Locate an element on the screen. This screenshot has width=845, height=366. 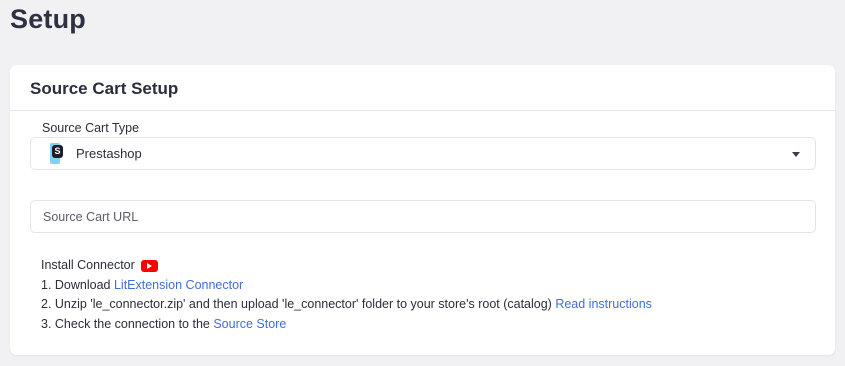
prestashop-logo-icon: S is located at coordinates (57, 153).